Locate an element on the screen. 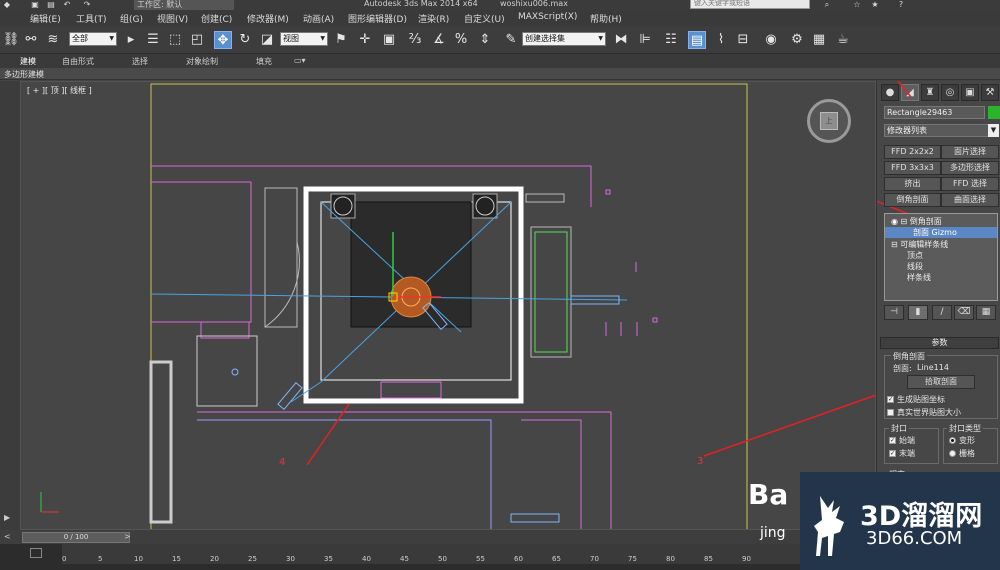  open-file-icon: ▣ is located at coordinates (35, 4).